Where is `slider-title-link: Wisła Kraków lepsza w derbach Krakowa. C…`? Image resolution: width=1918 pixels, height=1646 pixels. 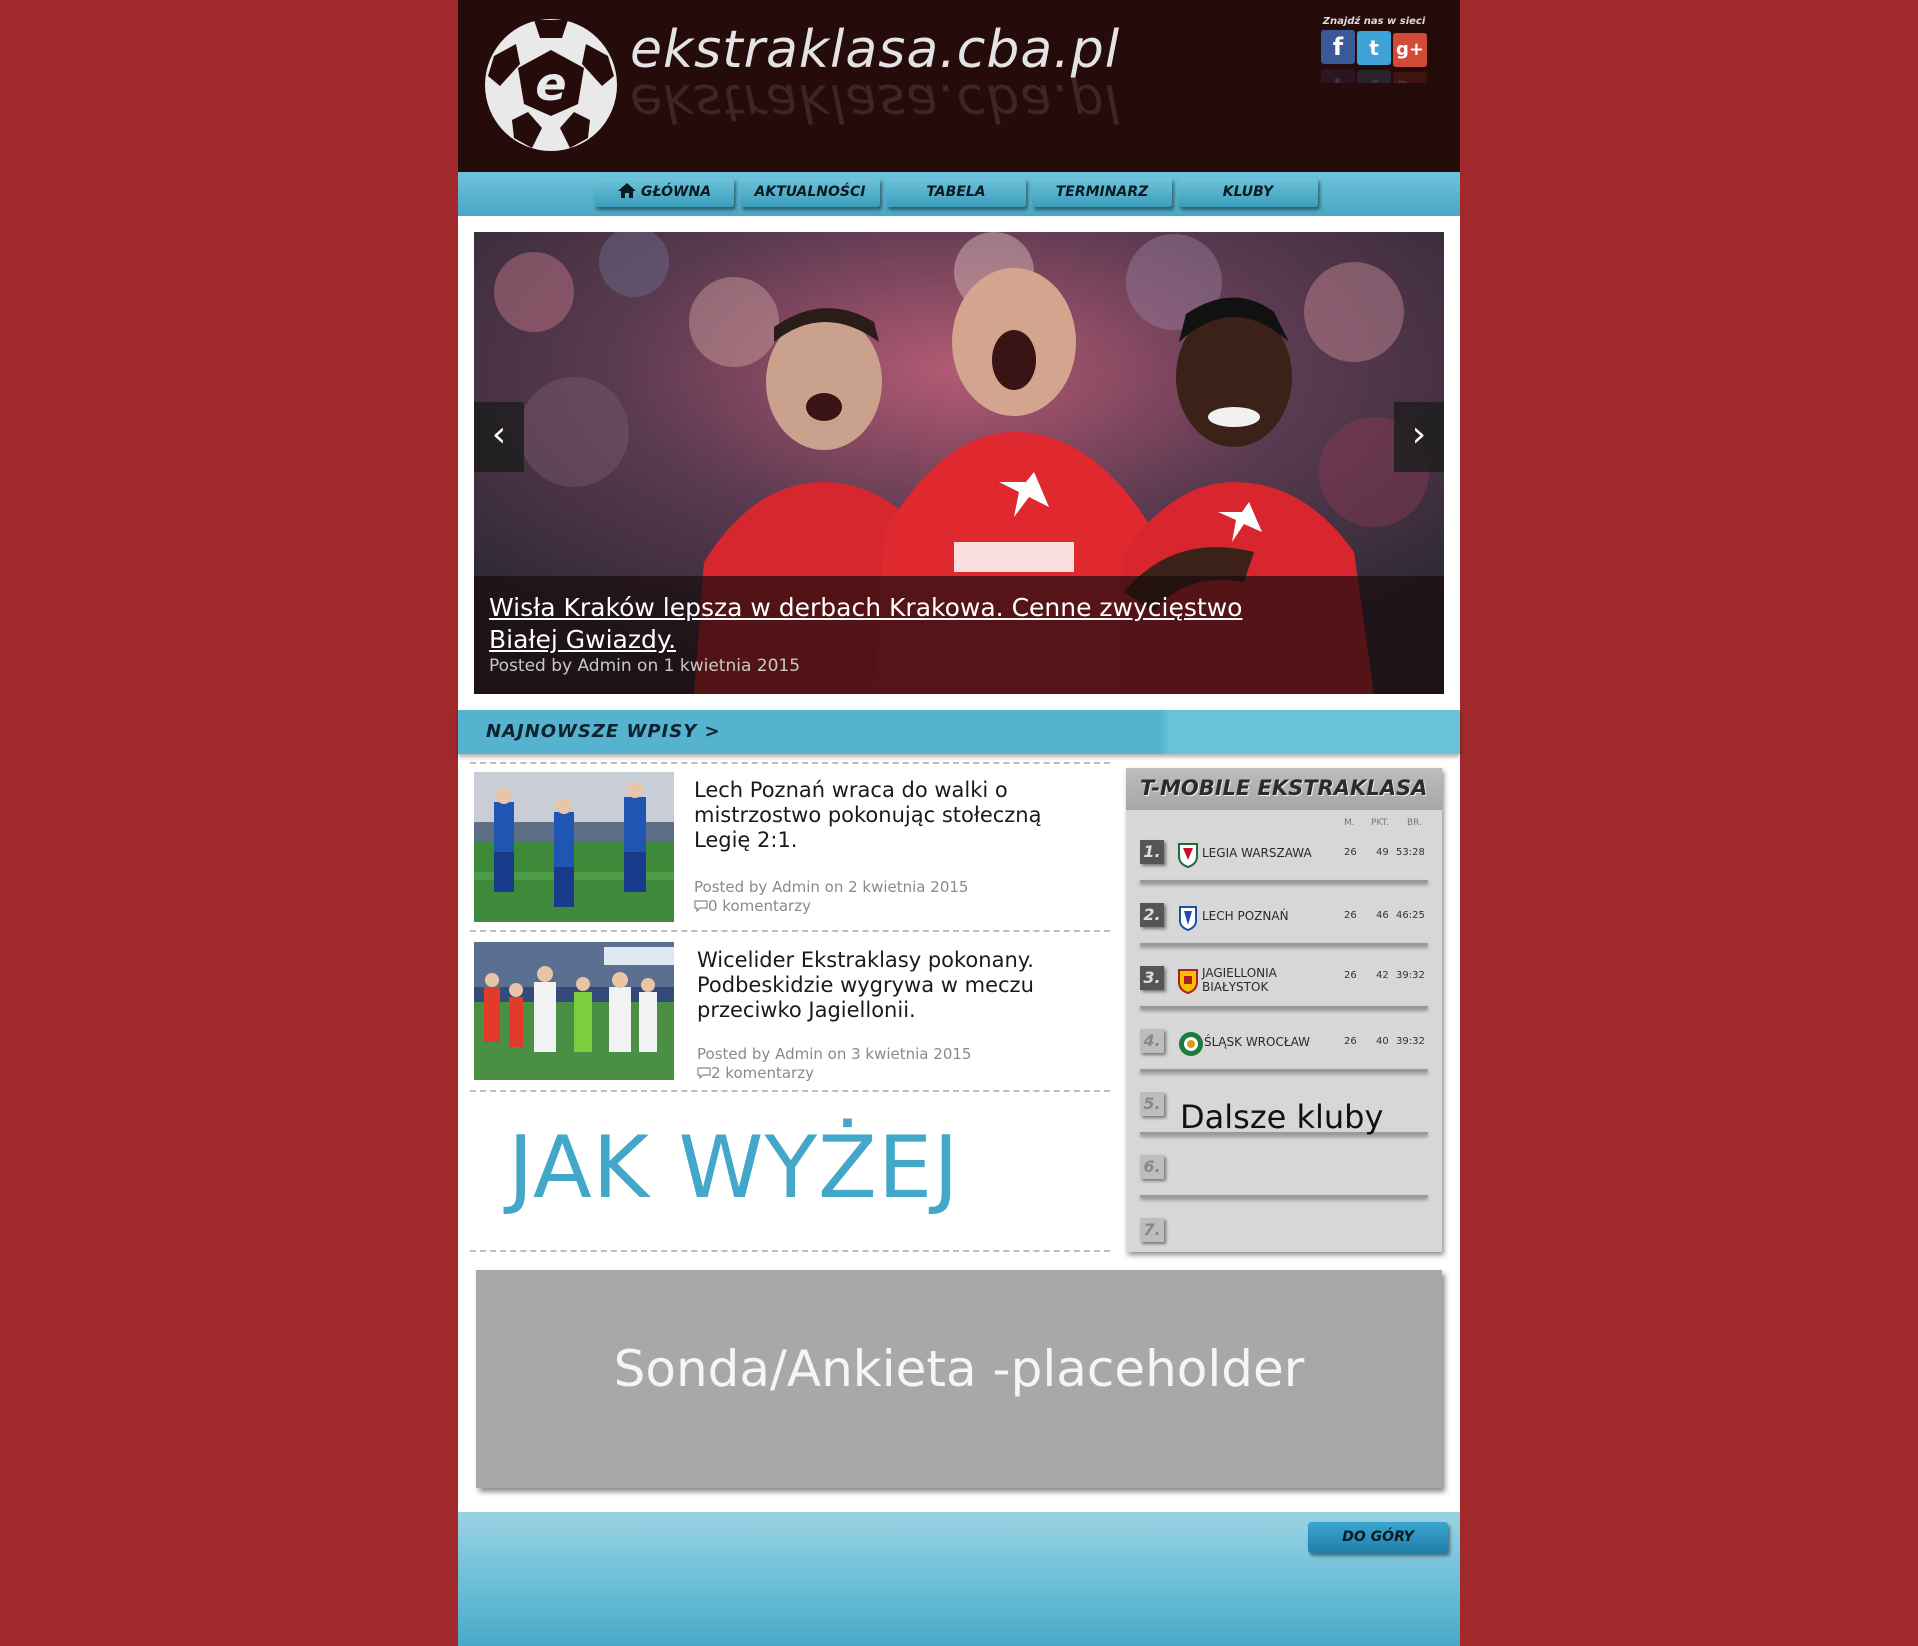 slider-title-link: Wisła Kraków lepsza w derbach Krakowa. C… is located at coordinates (899, 624).